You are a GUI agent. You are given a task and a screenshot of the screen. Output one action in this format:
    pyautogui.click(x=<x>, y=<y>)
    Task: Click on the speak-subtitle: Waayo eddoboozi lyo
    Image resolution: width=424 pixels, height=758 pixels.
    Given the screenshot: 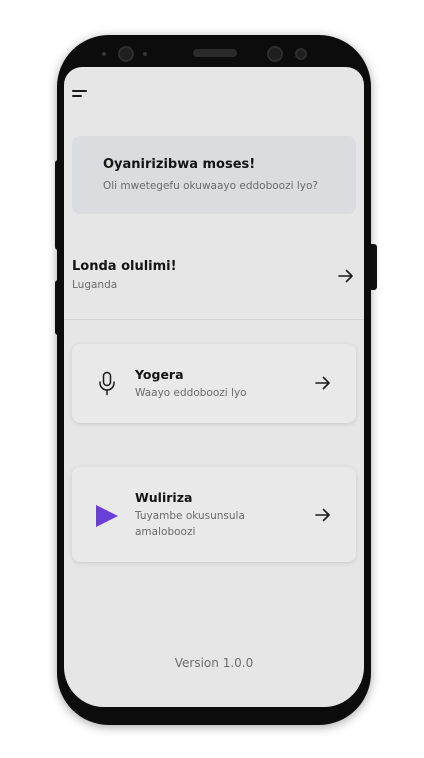 What is the action you would take?
    pyautogui.click(x=191, y=393)
    